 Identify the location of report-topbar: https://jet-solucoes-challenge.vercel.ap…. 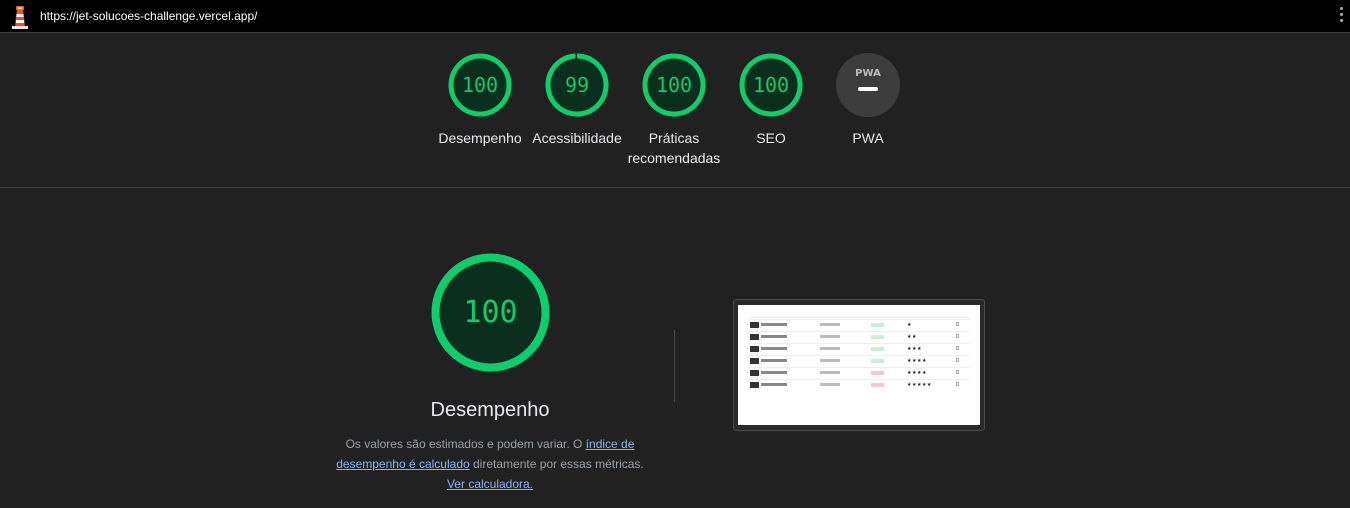
(675, 16).